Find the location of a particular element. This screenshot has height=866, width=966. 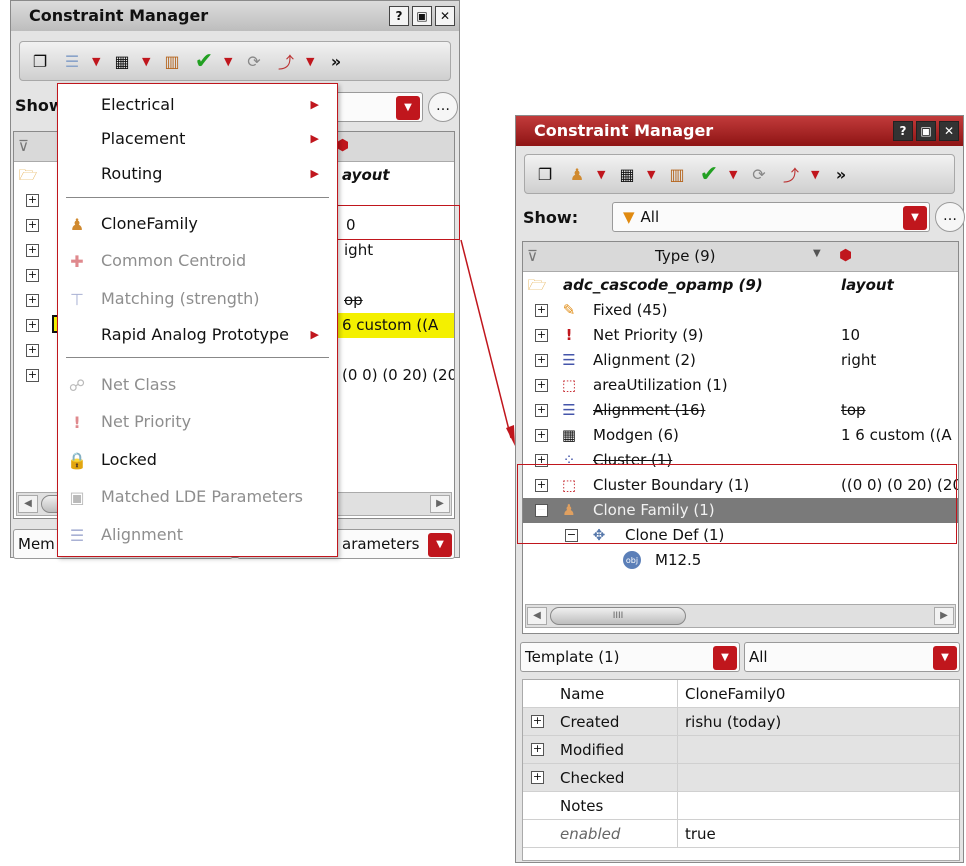

property-filter-label: All is located at coordinates (758, 657).